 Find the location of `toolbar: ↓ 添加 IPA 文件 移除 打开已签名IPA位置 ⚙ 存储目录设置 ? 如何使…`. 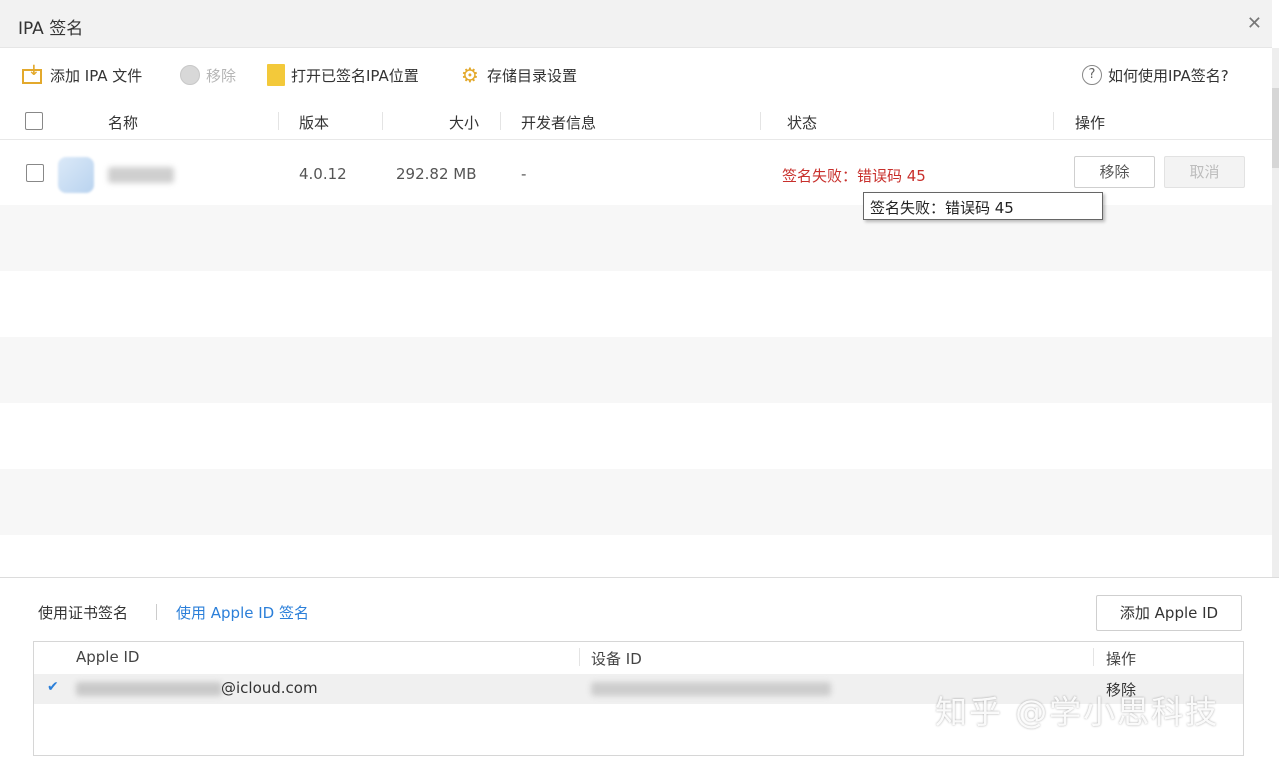

toolbar: ↓ 添加 IPA 文件 移除 打开已签名IPA位置 ⚙ 存储目录设置 ? 如何使… is located at coordinates (636, 75).